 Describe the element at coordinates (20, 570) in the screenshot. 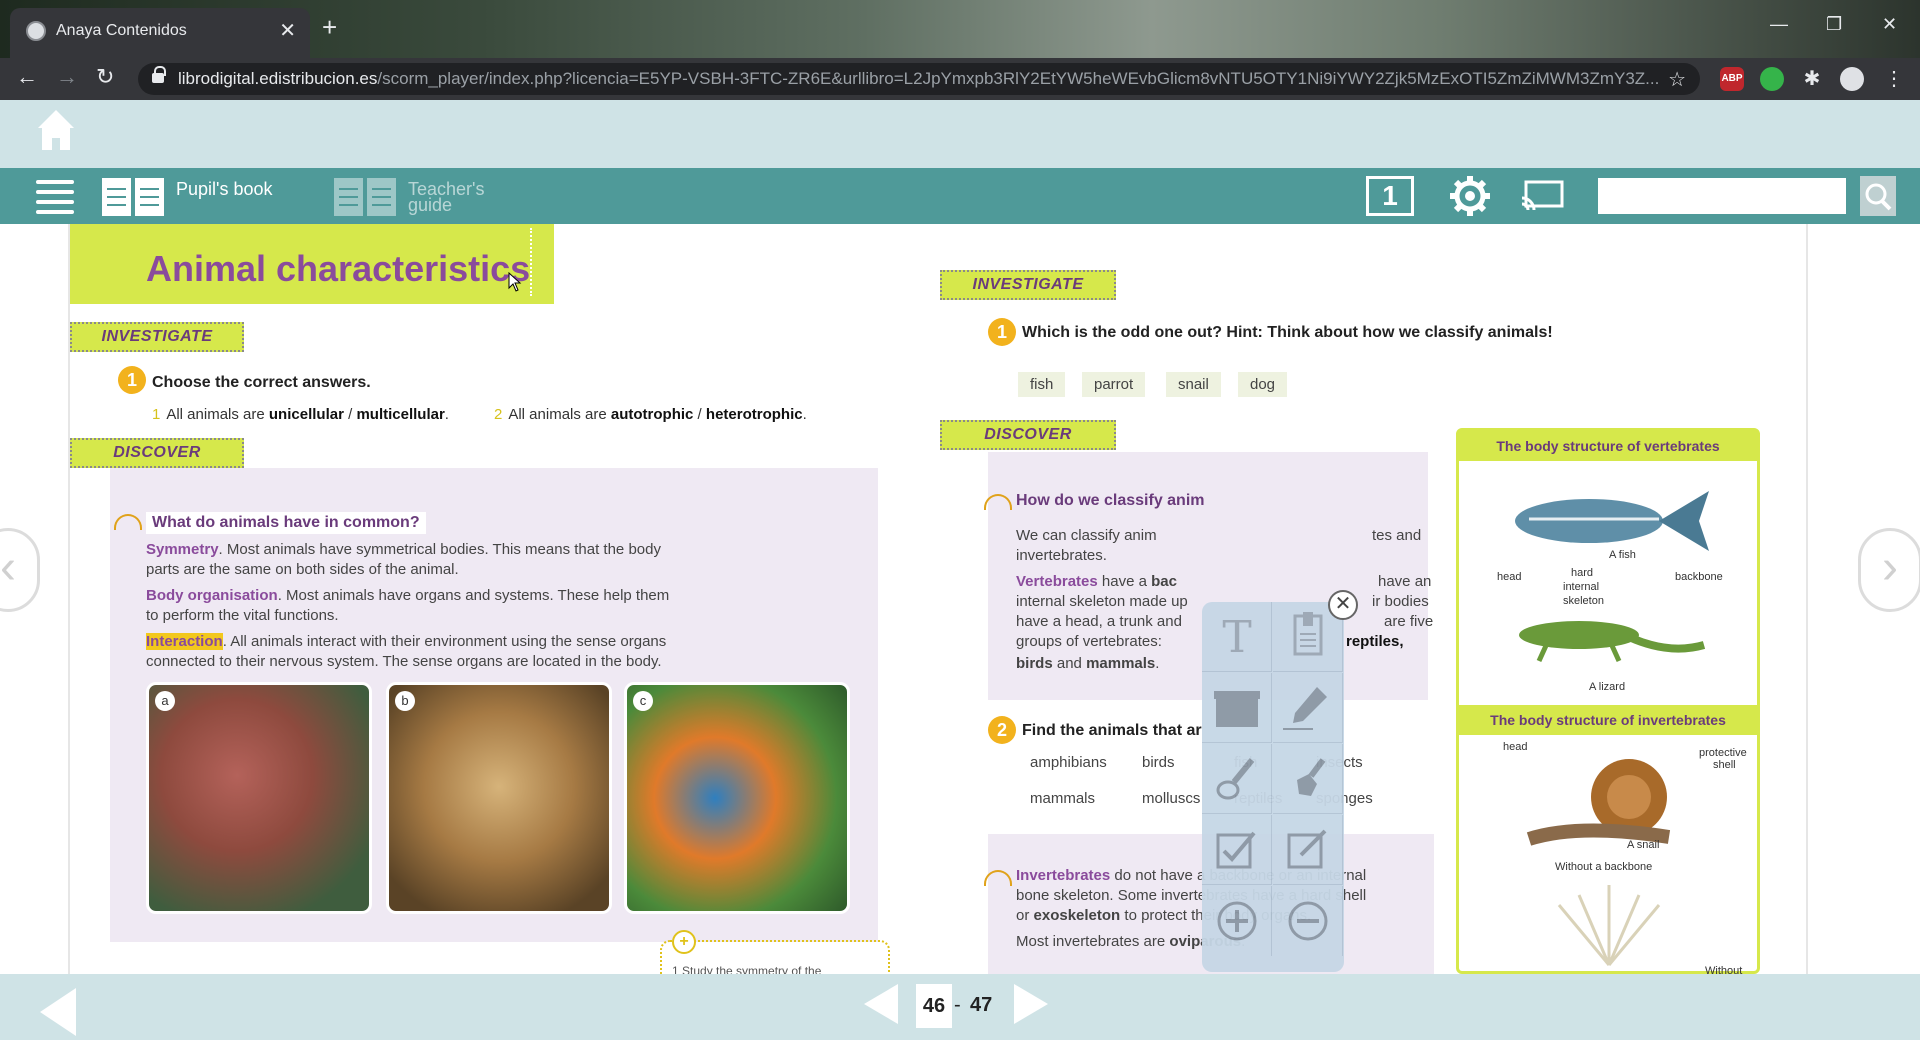

I see `previous-page-side-arrow: ‹` at that location.